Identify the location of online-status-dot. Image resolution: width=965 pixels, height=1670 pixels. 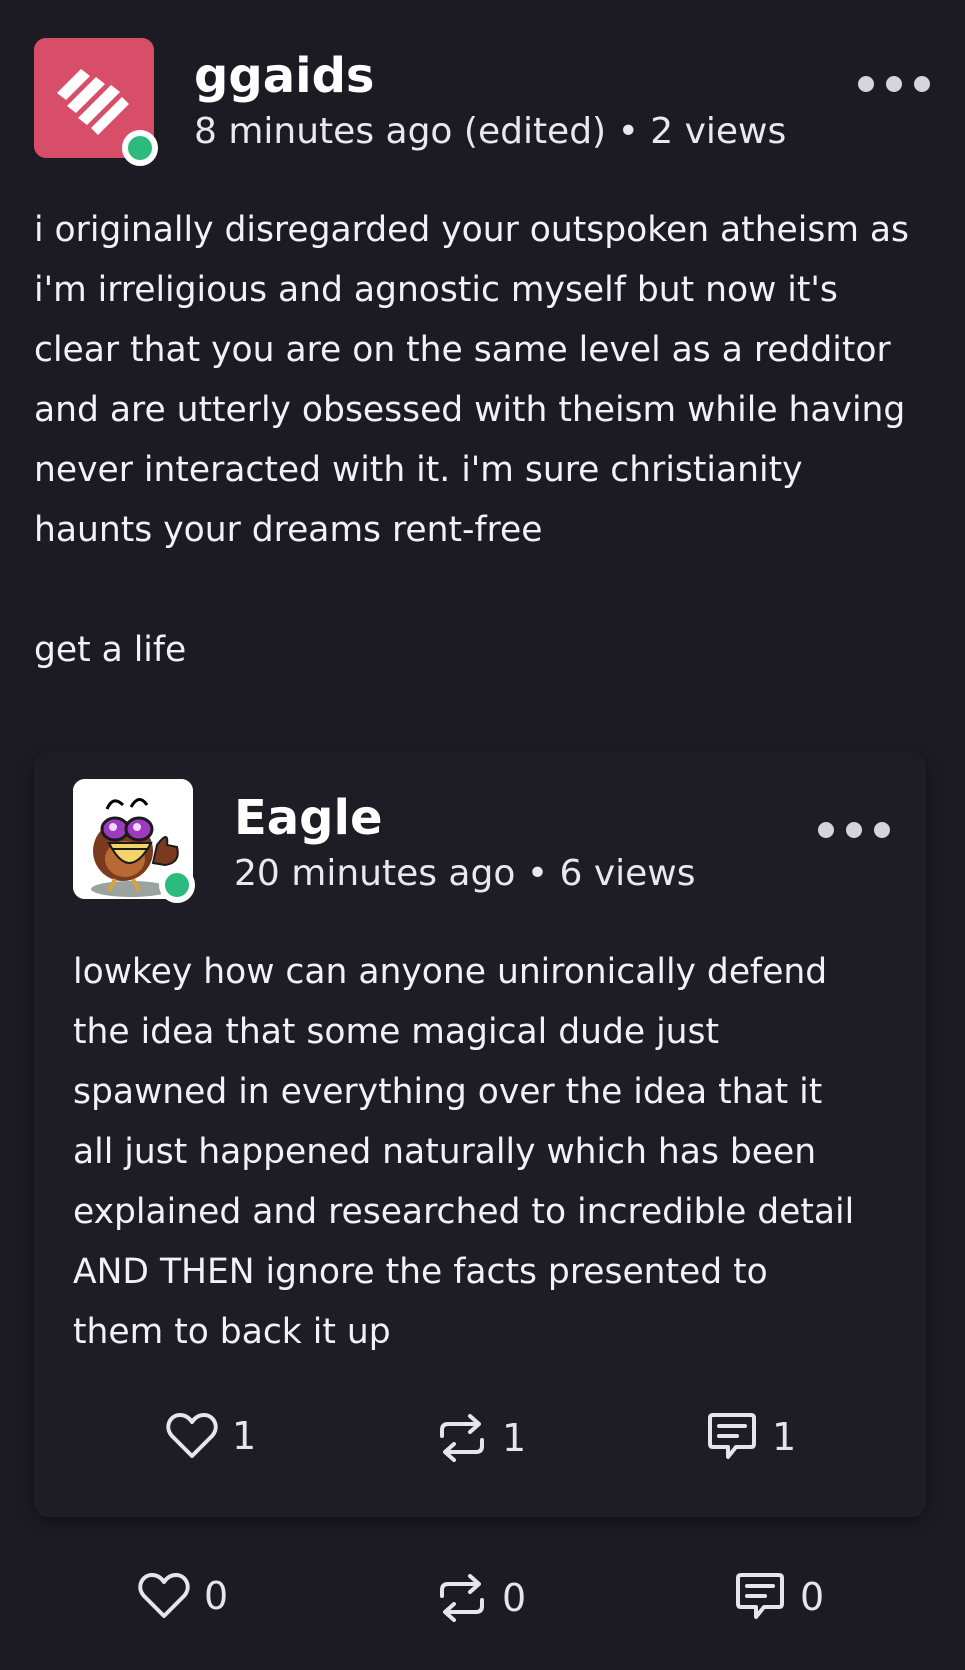
(140, 148).